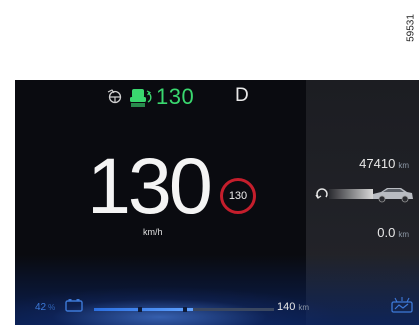 This screenshot has width=419, height=325. What do you see at coordinates (402, 305) in the screenshot?
I see `eco-mode-icon` at bounding box center [402, 305].